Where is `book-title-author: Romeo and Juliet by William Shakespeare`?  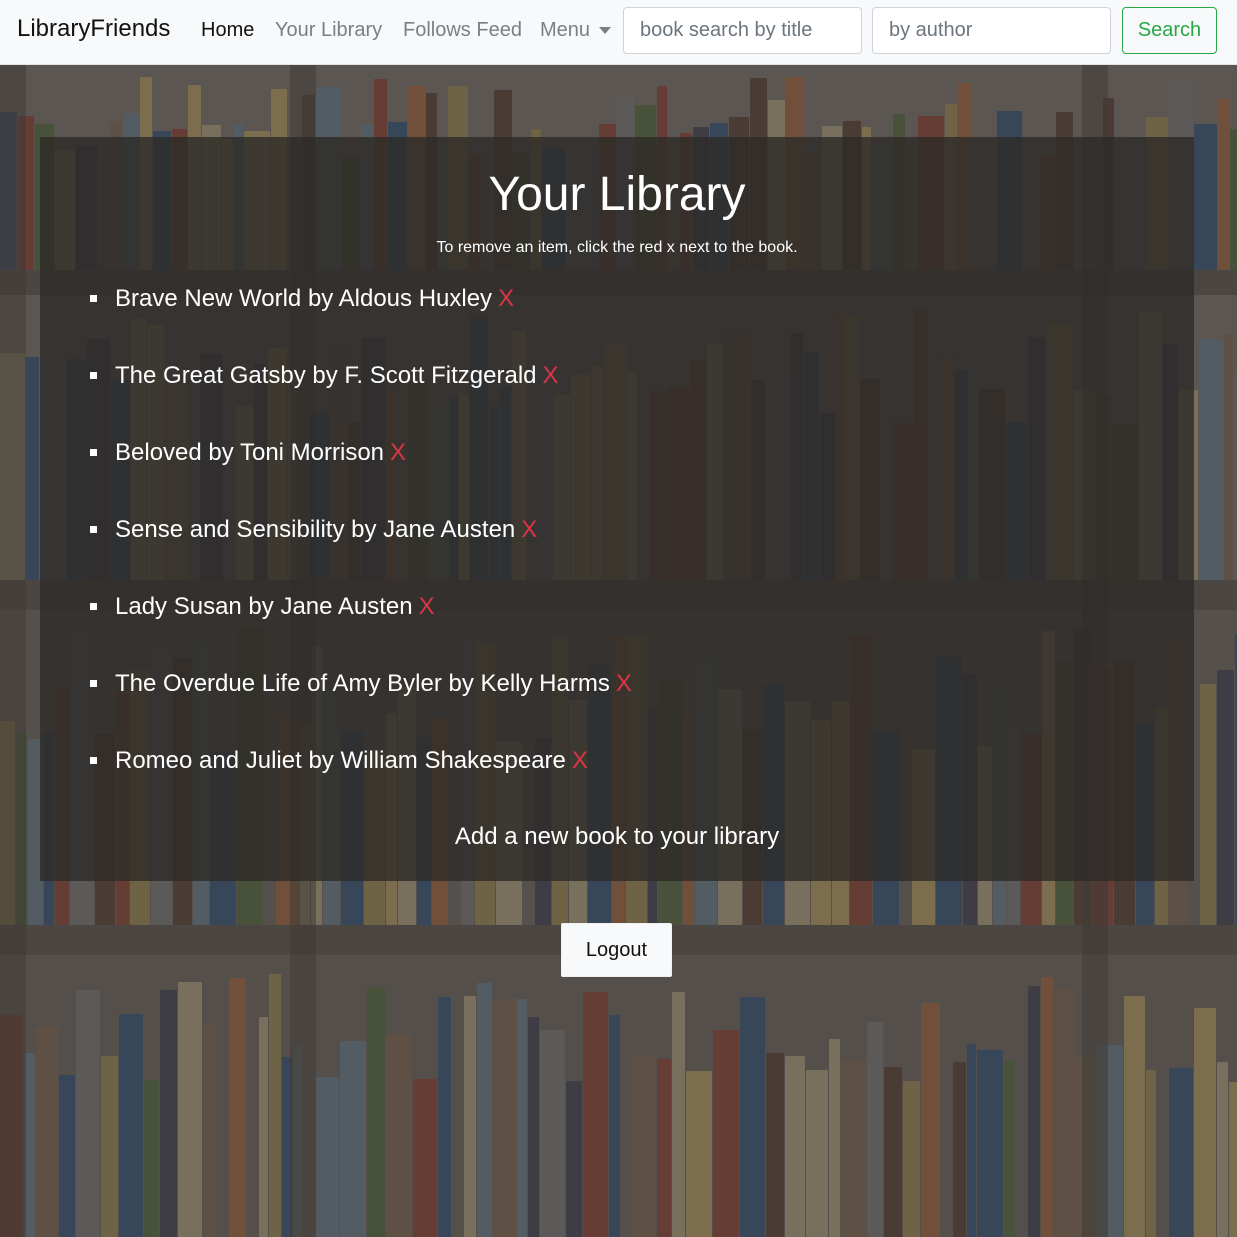
book-title-author: Romeo and Juliet by William Shakespeare is located at coordinates (340, 760).